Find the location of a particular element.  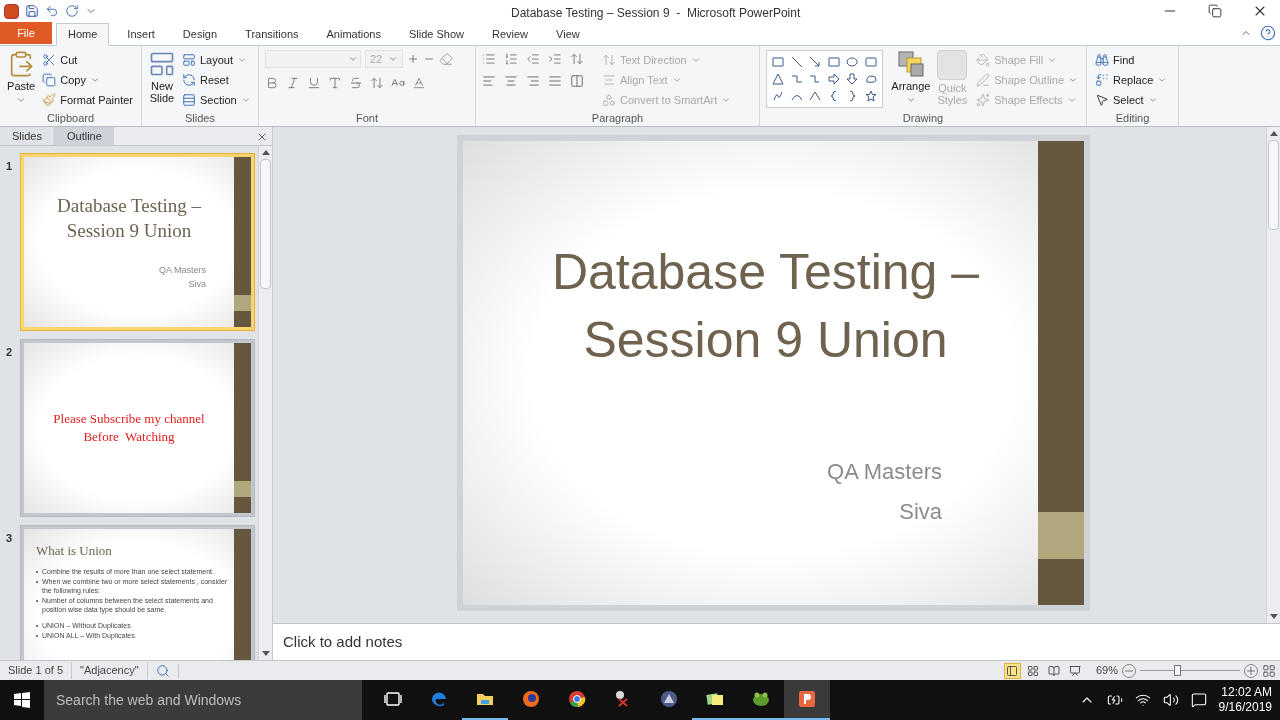

group-label: Font is located at coordinates (367, 118).